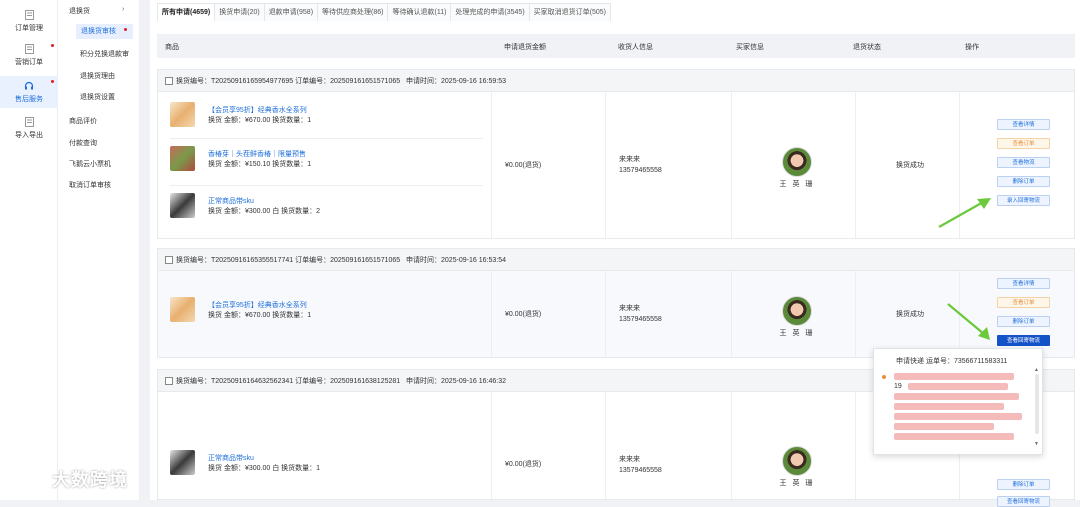 The image size is (1080, 507). What do you see at coordinates (419, 12) in the screenshot?
I see `tab-refund-confirm: 等待确认退款(11)` at bounding box center [419, 12].